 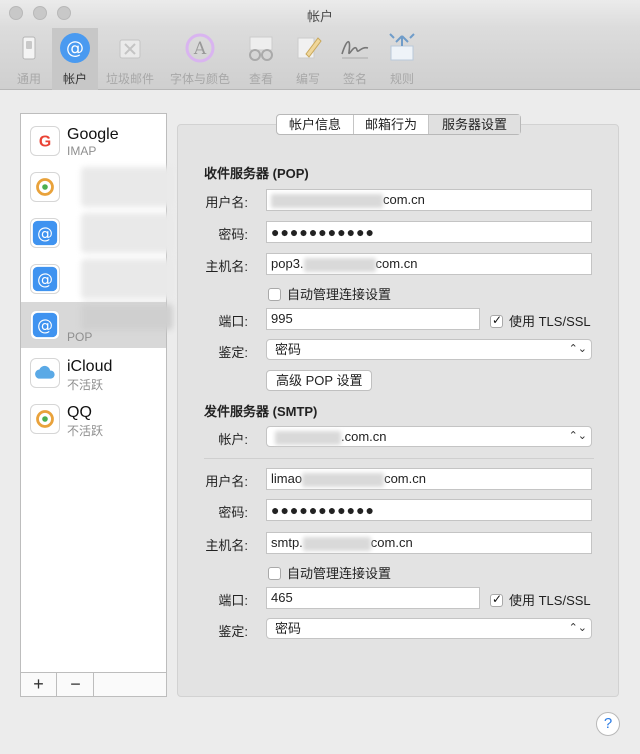 What do you see at coordinates (226, 266) in the screenshot?
I see `incoming-host-label: 主机名:` at bounding box center [226, 266].